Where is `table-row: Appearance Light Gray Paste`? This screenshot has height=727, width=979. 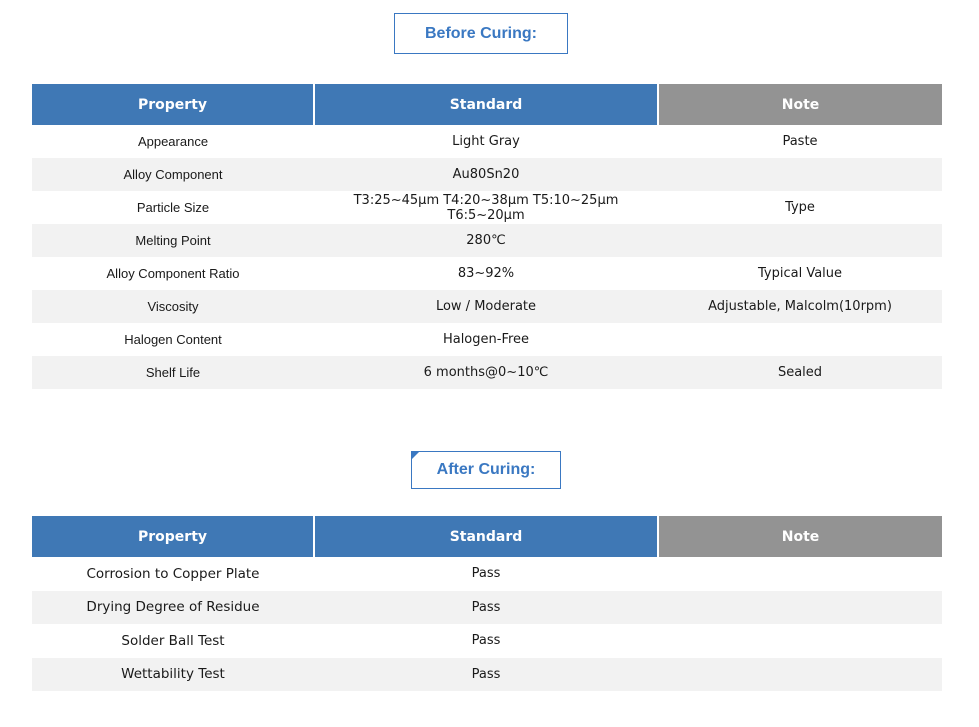
table-row: Appearance Light Gray Paste is located at coordinates (487, 141).